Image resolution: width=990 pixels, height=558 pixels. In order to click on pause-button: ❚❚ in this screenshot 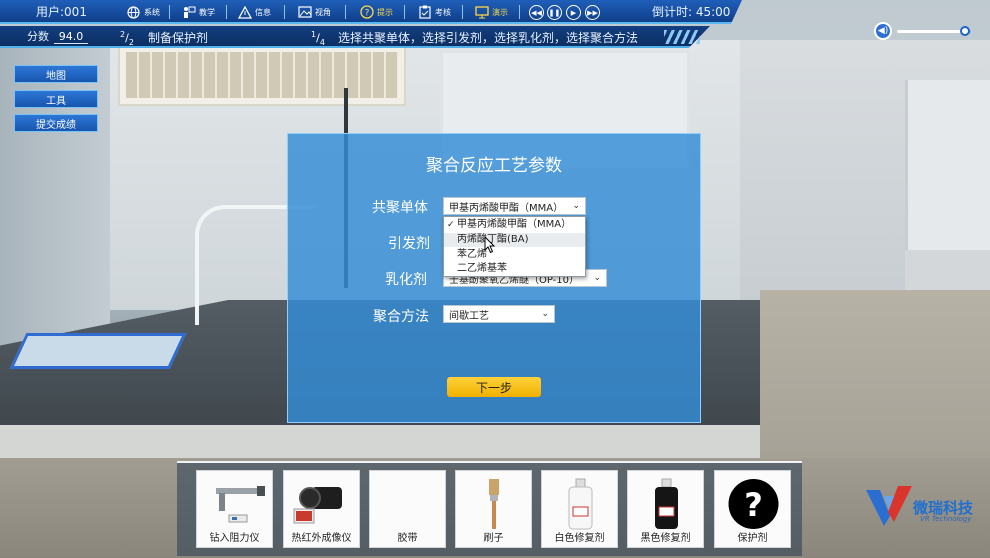, I will do `click(554, 12)`.